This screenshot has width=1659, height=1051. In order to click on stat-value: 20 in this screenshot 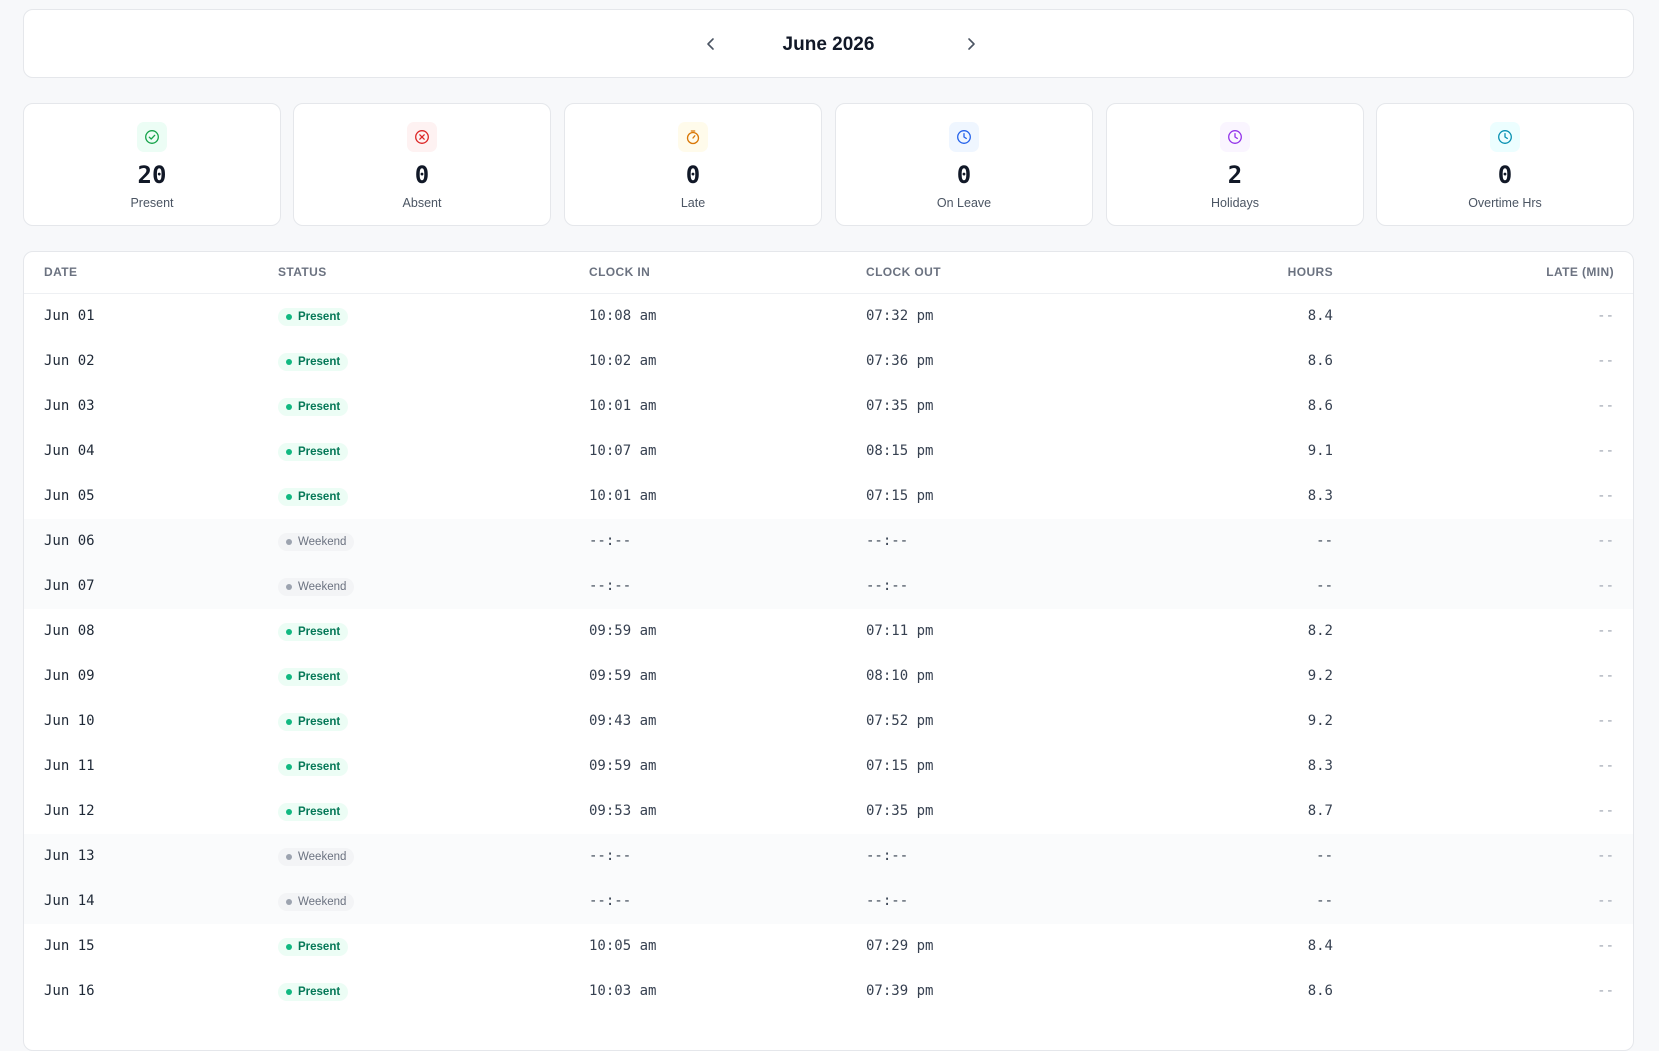, I will do `click(152, 175)`.